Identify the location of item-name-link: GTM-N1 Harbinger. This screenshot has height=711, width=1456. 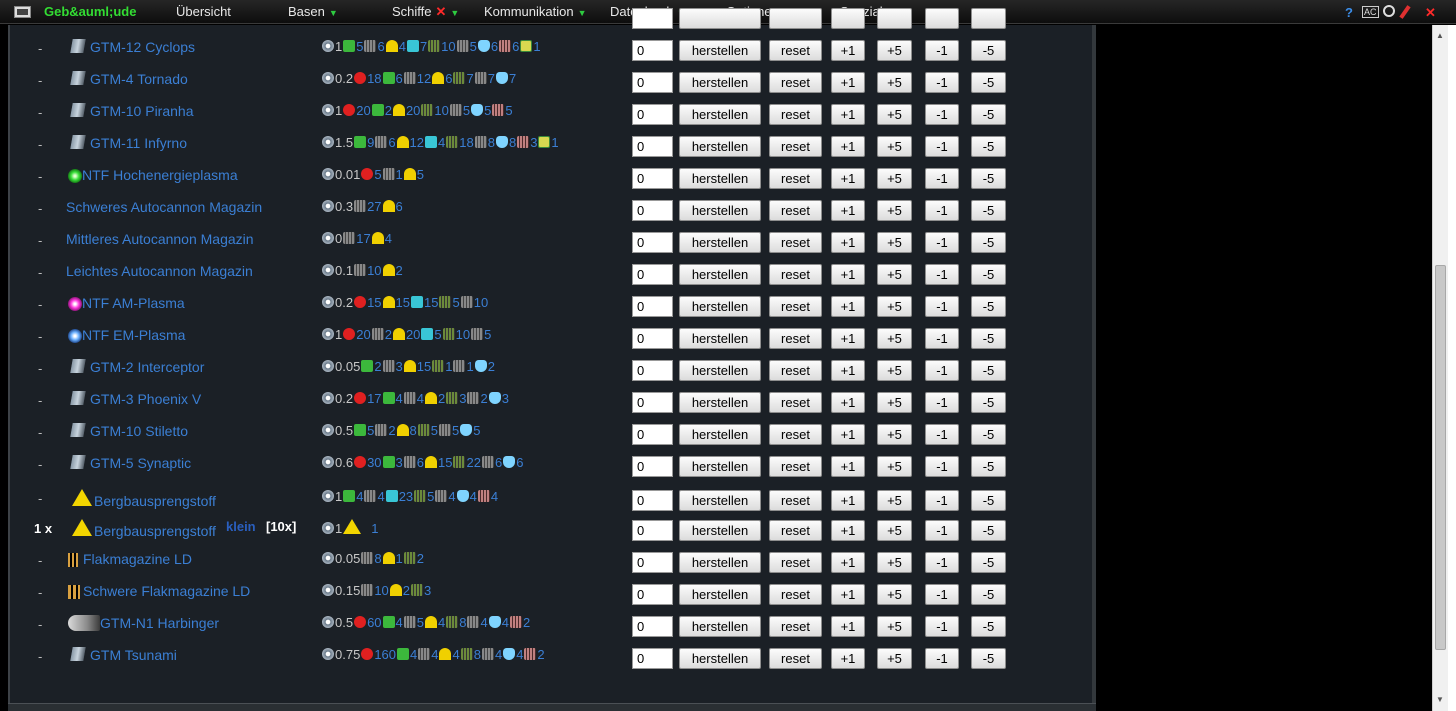
(159, 623).